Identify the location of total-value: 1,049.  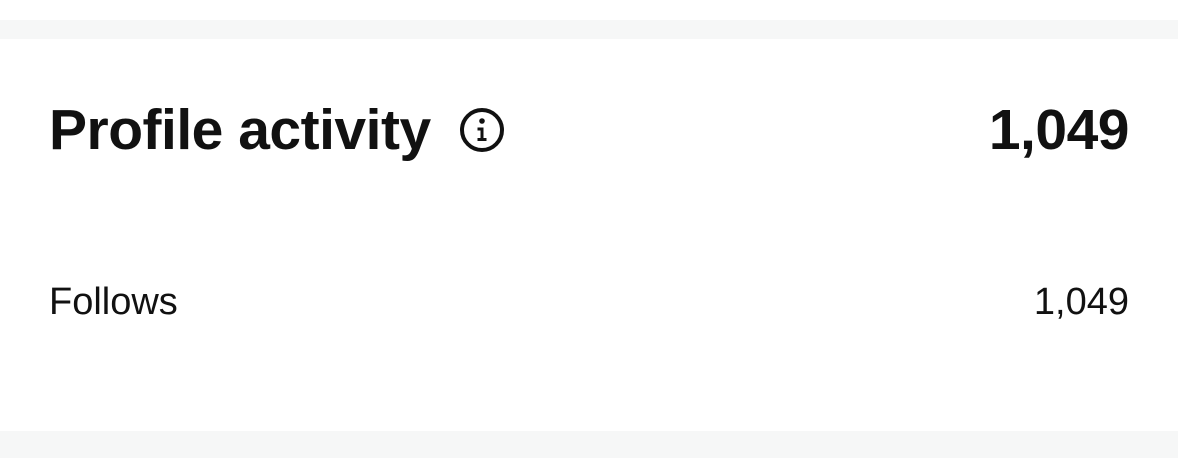
(1059, 129).